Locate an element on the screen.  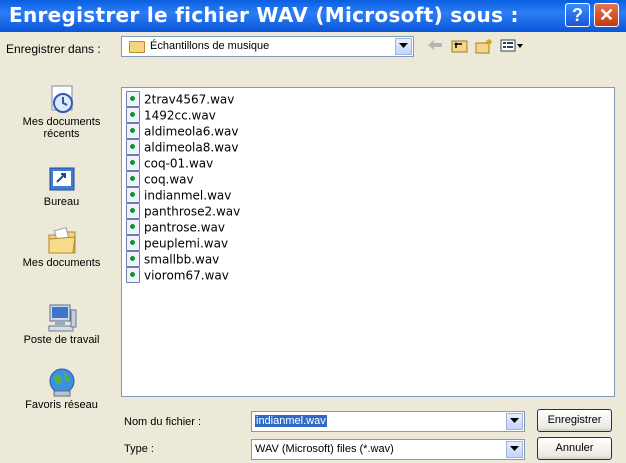
place-label: Bureau is located at coordinates (61, 202).